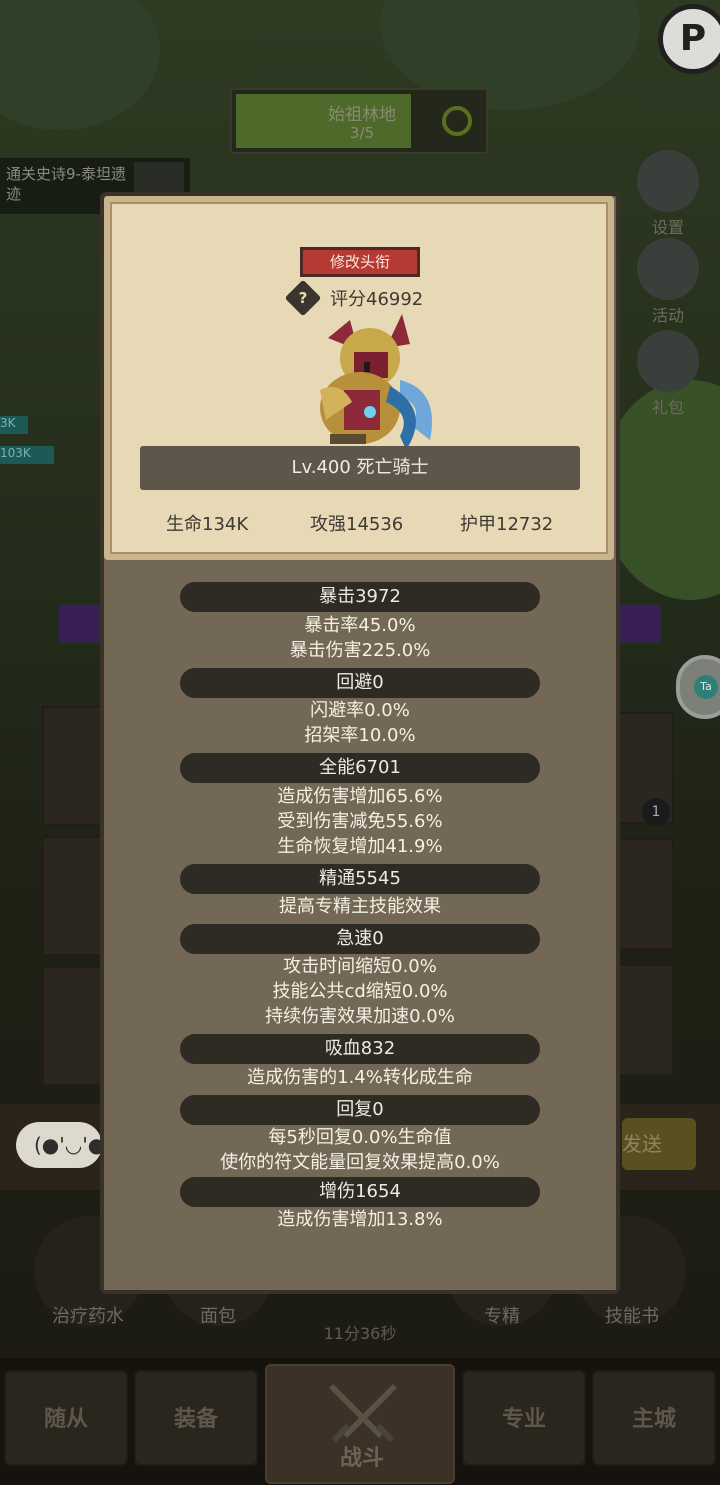 Image resolution: width=720 pixels, height=1485 pixels. I want to click on stat-header-versatility: 全能6701, so click(360, 768).